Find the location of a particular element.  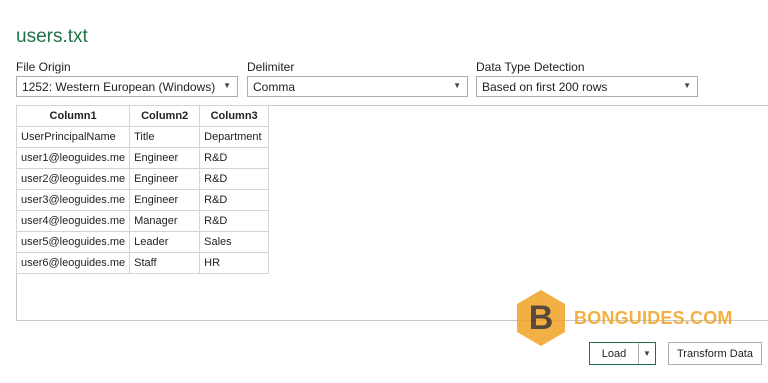

table-row: user2@leoguides.me Engineer R&D is located at coordinates (142, 179).